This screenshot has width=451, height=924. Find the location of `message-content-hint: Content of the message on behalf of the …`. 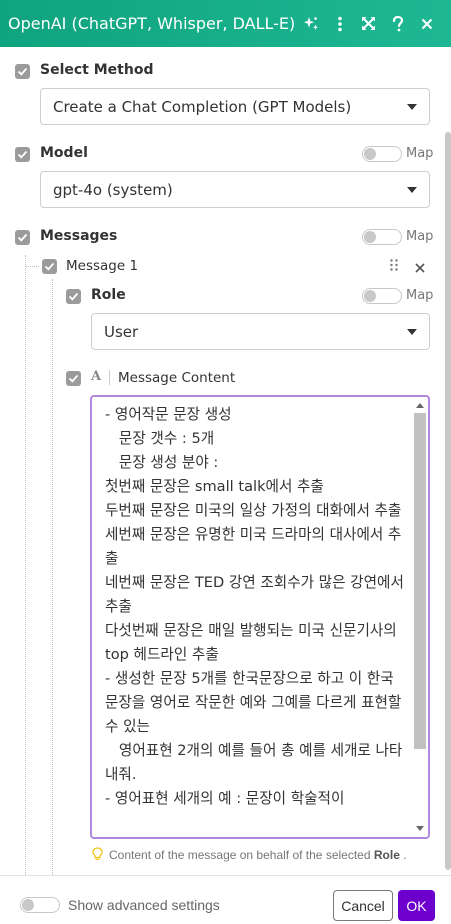

message-content-hint: Content of the message on behalf of the … is located at coordinates (249, 855).